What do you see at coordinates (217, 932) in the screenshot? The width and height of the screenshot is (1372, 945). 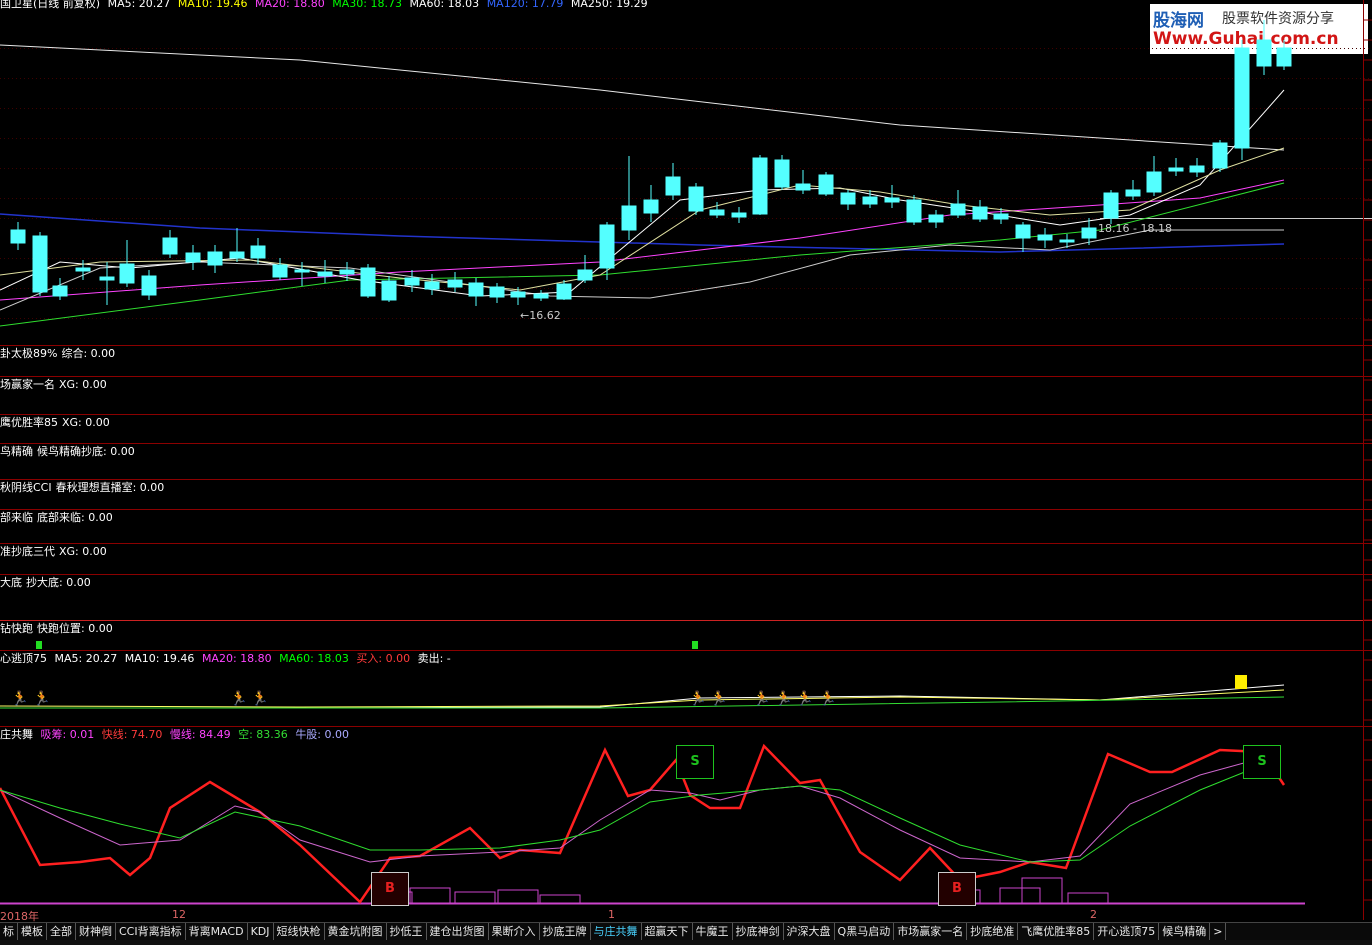 I see `tab-5: 背离MACD` at bounding box center [217, 932].